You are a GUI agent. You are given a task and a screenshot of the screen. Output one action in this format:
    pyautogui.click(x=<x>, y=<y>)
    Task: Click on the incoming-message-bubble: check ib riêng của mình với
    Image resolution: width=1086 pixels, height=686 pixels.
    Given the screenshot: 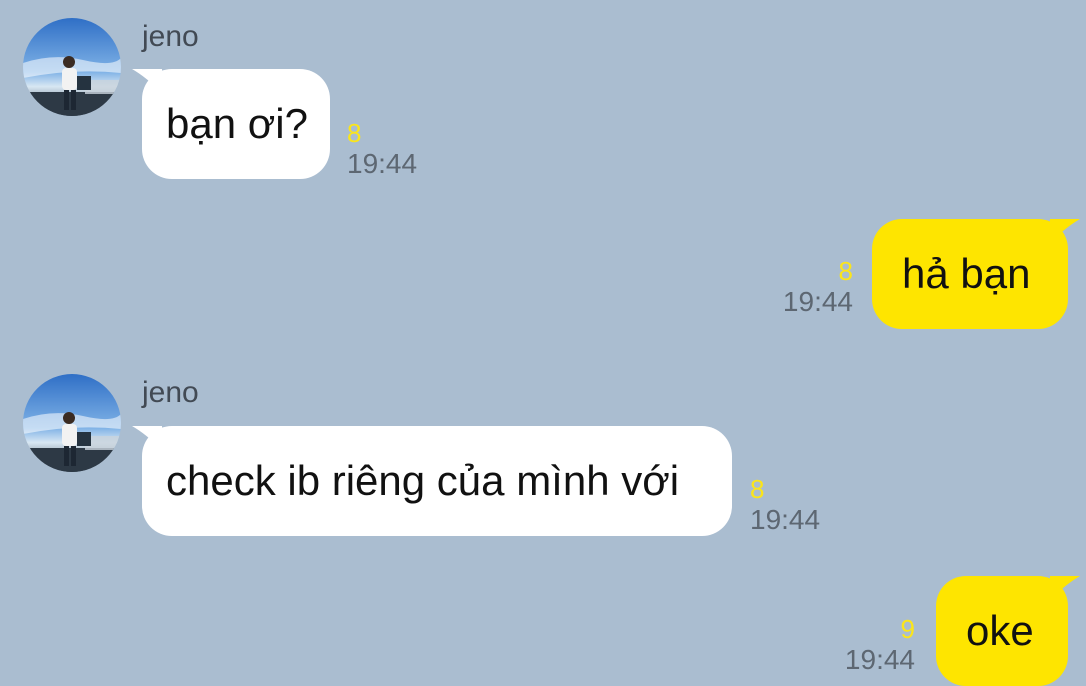 What is the action you would take?
    pyautogui.click(x=432, y=481)
    